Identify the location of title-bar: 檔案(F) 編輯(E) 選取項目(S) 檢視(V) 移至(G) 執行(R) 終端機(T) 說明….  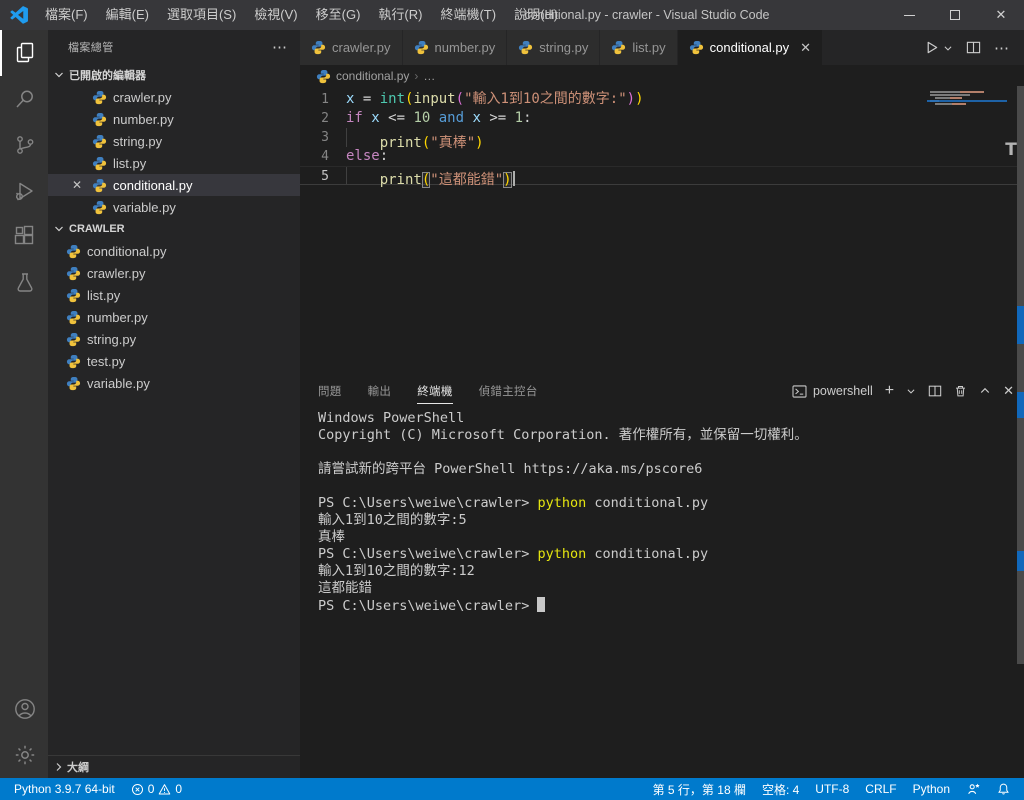
(512, 15).